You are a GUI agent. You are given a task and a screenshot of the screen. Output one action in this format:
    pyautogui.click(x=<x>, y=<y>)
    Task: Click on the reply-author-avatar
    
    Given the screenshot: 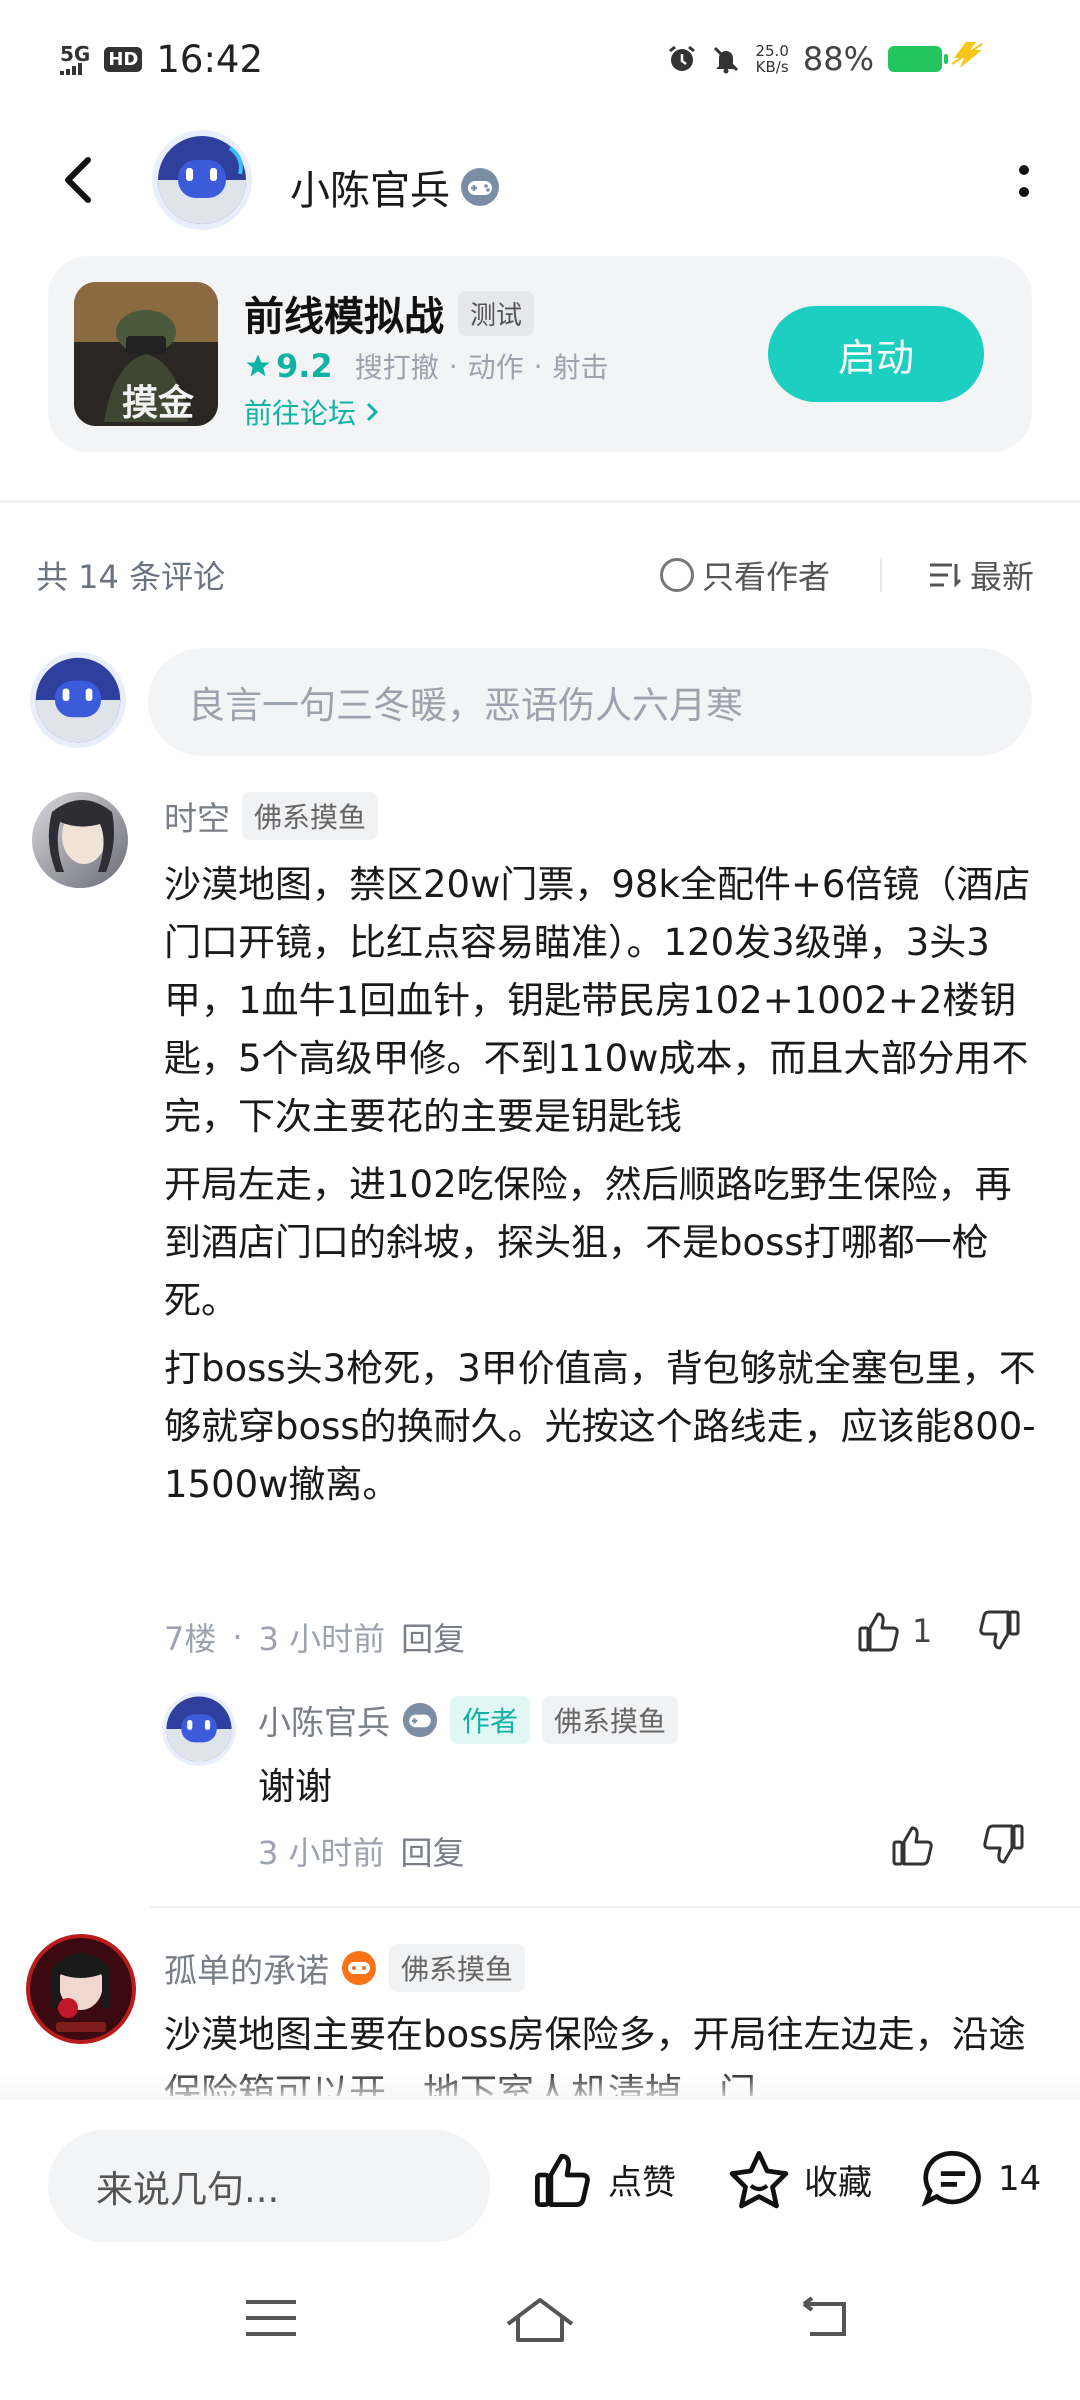 What is the action you would take?
    pyautogui.click(x=199, y=1729)
    